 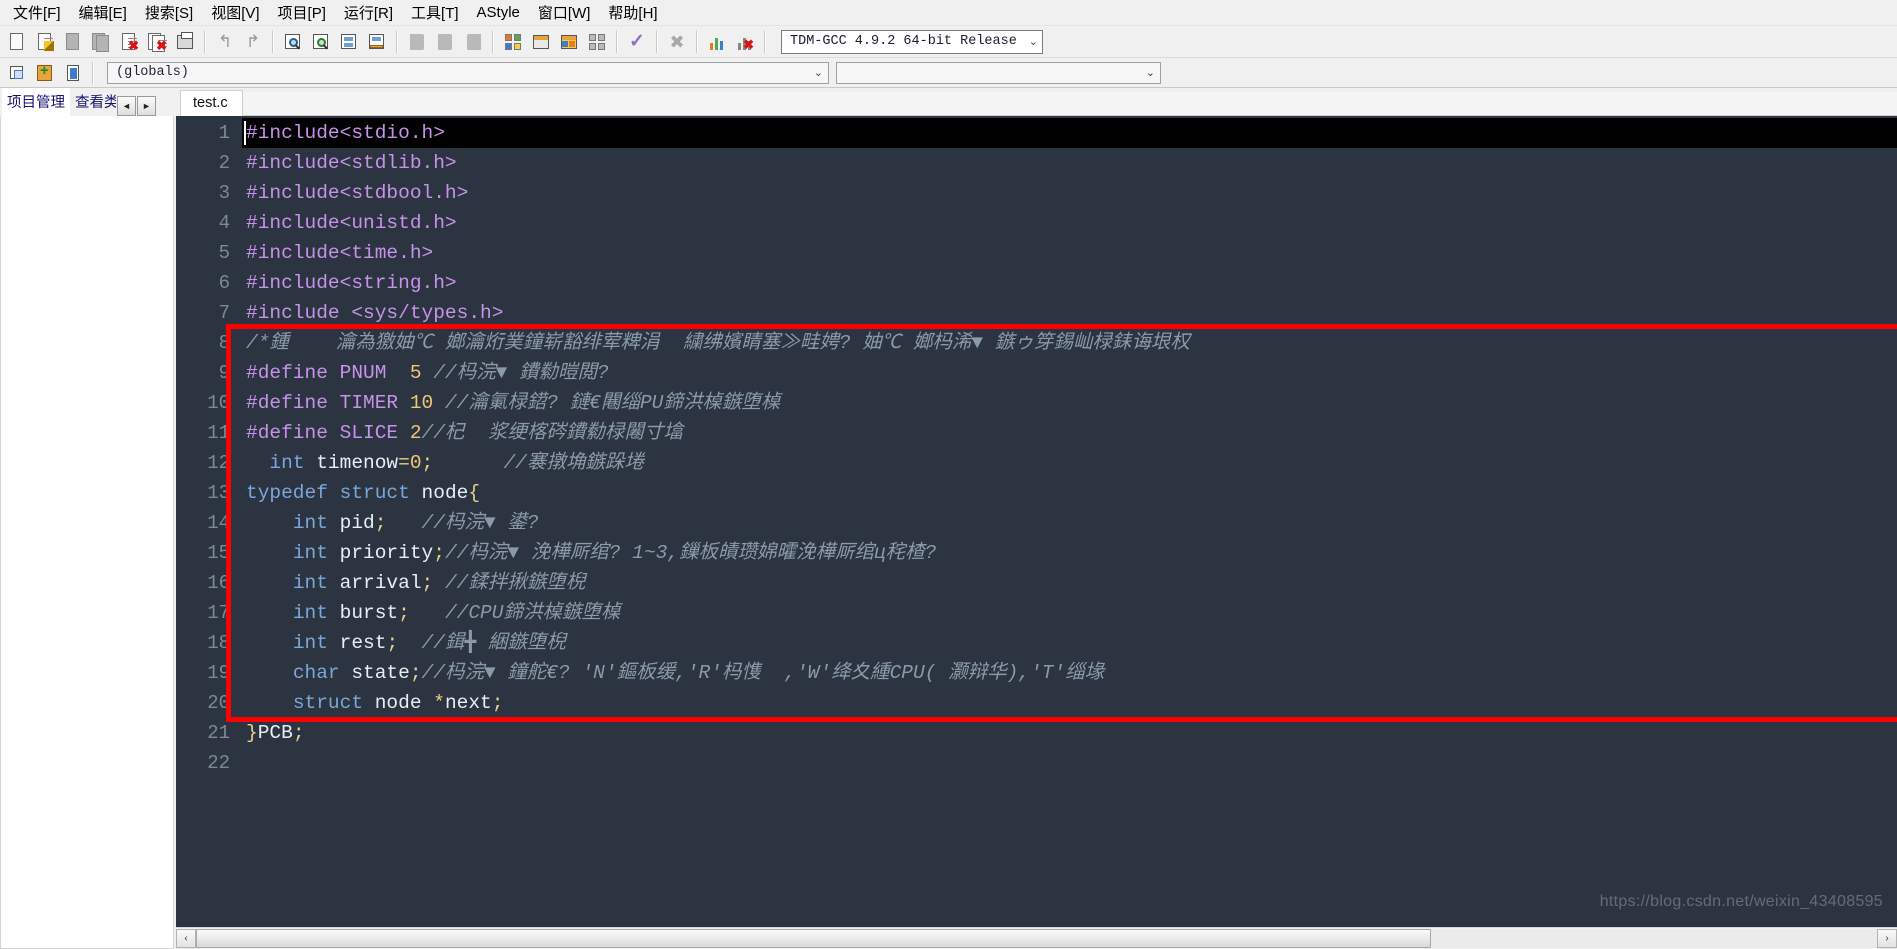 What do you see at coordinates (1069, 283) in the screenshot?
I see `code-line: #include<string.h>` at bounding box center [1069, 283].